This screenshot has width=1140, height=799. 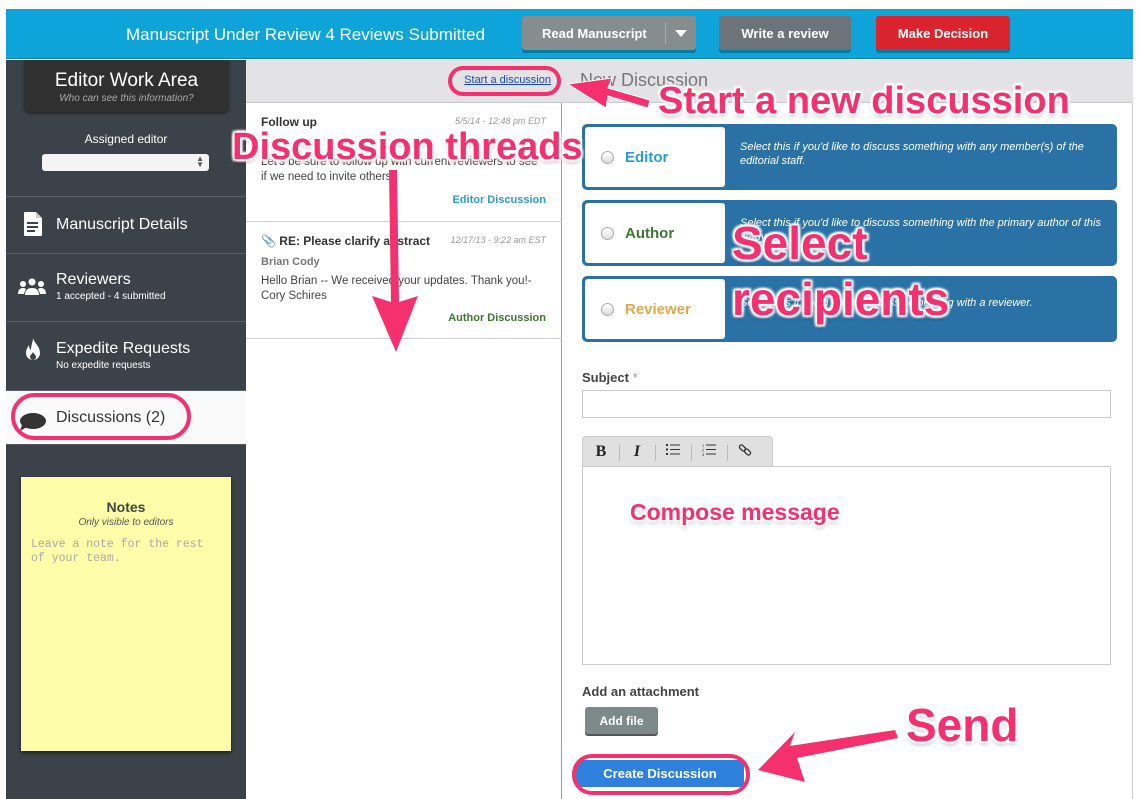 What do you see at coordinates (407, 147) in the screenshot?
I see `annotation-threads: Discussion threads` at bounding box center [407, 147].